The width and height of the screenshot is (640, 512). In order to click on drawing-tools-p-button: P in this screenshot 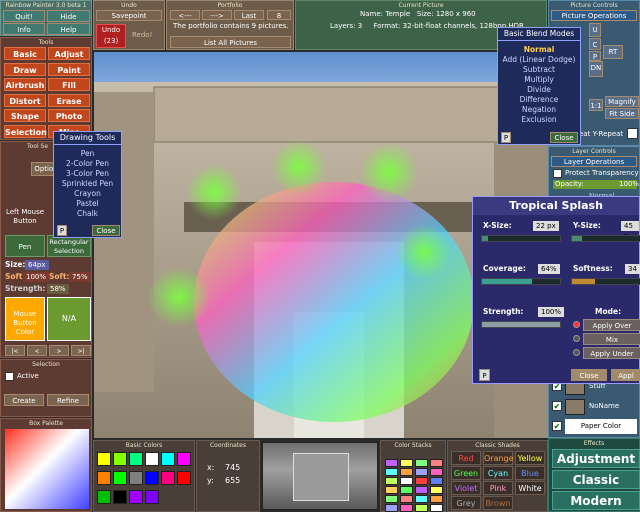, I will do `click(62, 230)`.